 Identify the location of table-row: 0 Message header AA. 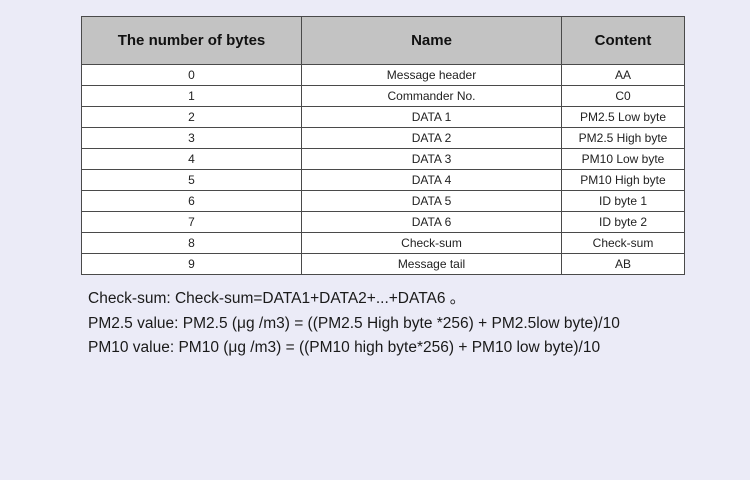
(383, 75).